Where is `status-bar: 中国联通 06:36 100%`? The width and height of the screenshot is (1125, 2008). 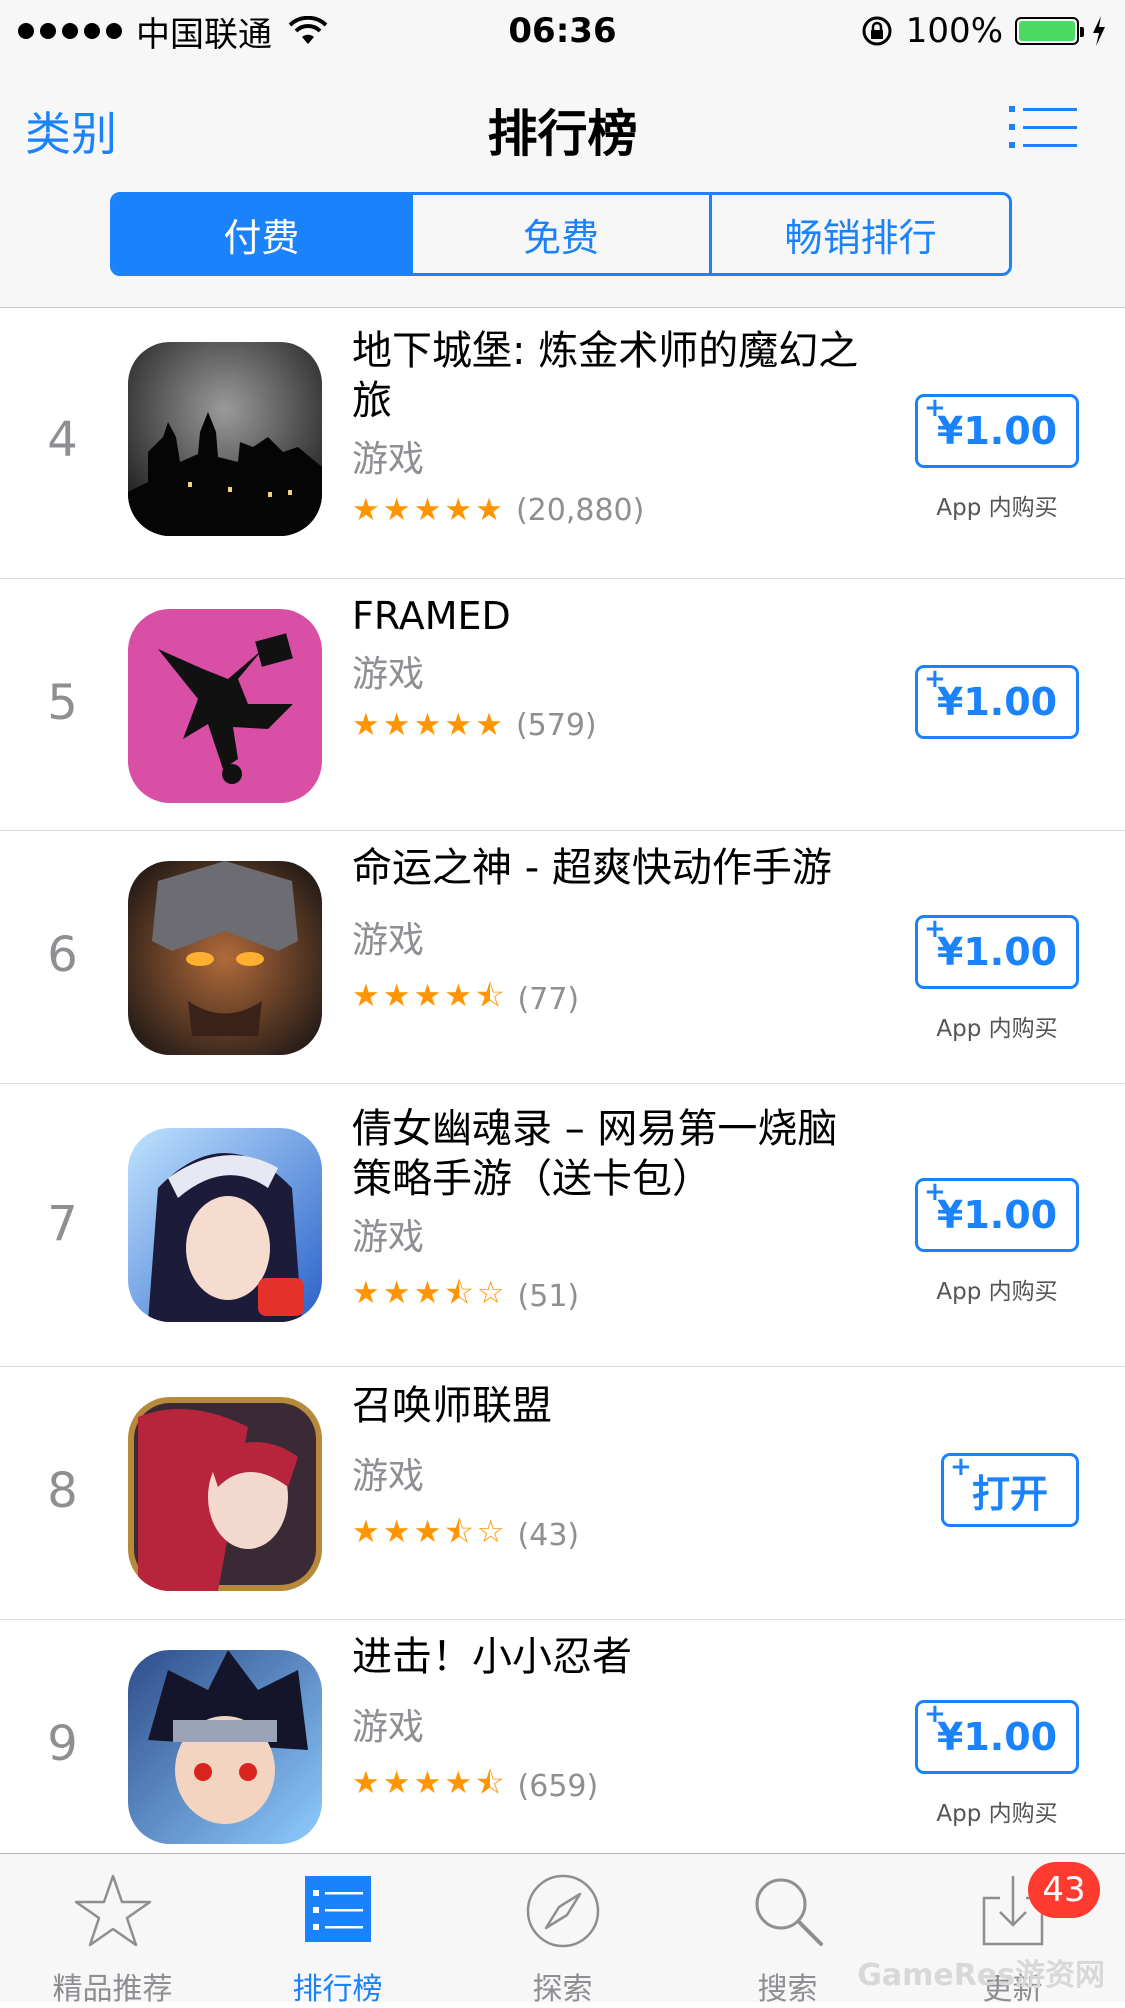
status-bar: 中国联通 06:36 100% is located at coordinates (562, 31).